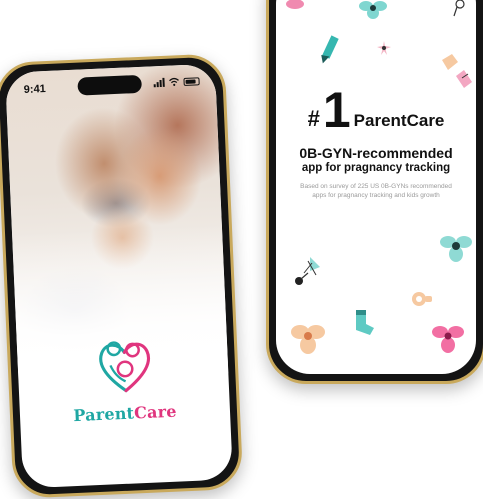 The image size is (483, 499). What do you see at coordinates (330, 49) in the screenshot?
I see `pencil-icon` at bounding box center [330, 49].